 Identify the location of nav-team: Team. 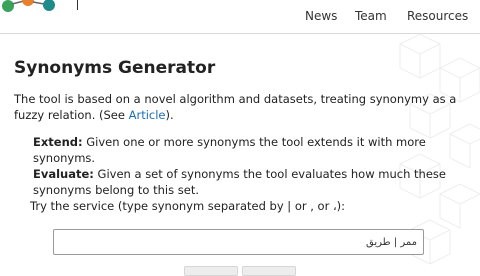
(371, 16).